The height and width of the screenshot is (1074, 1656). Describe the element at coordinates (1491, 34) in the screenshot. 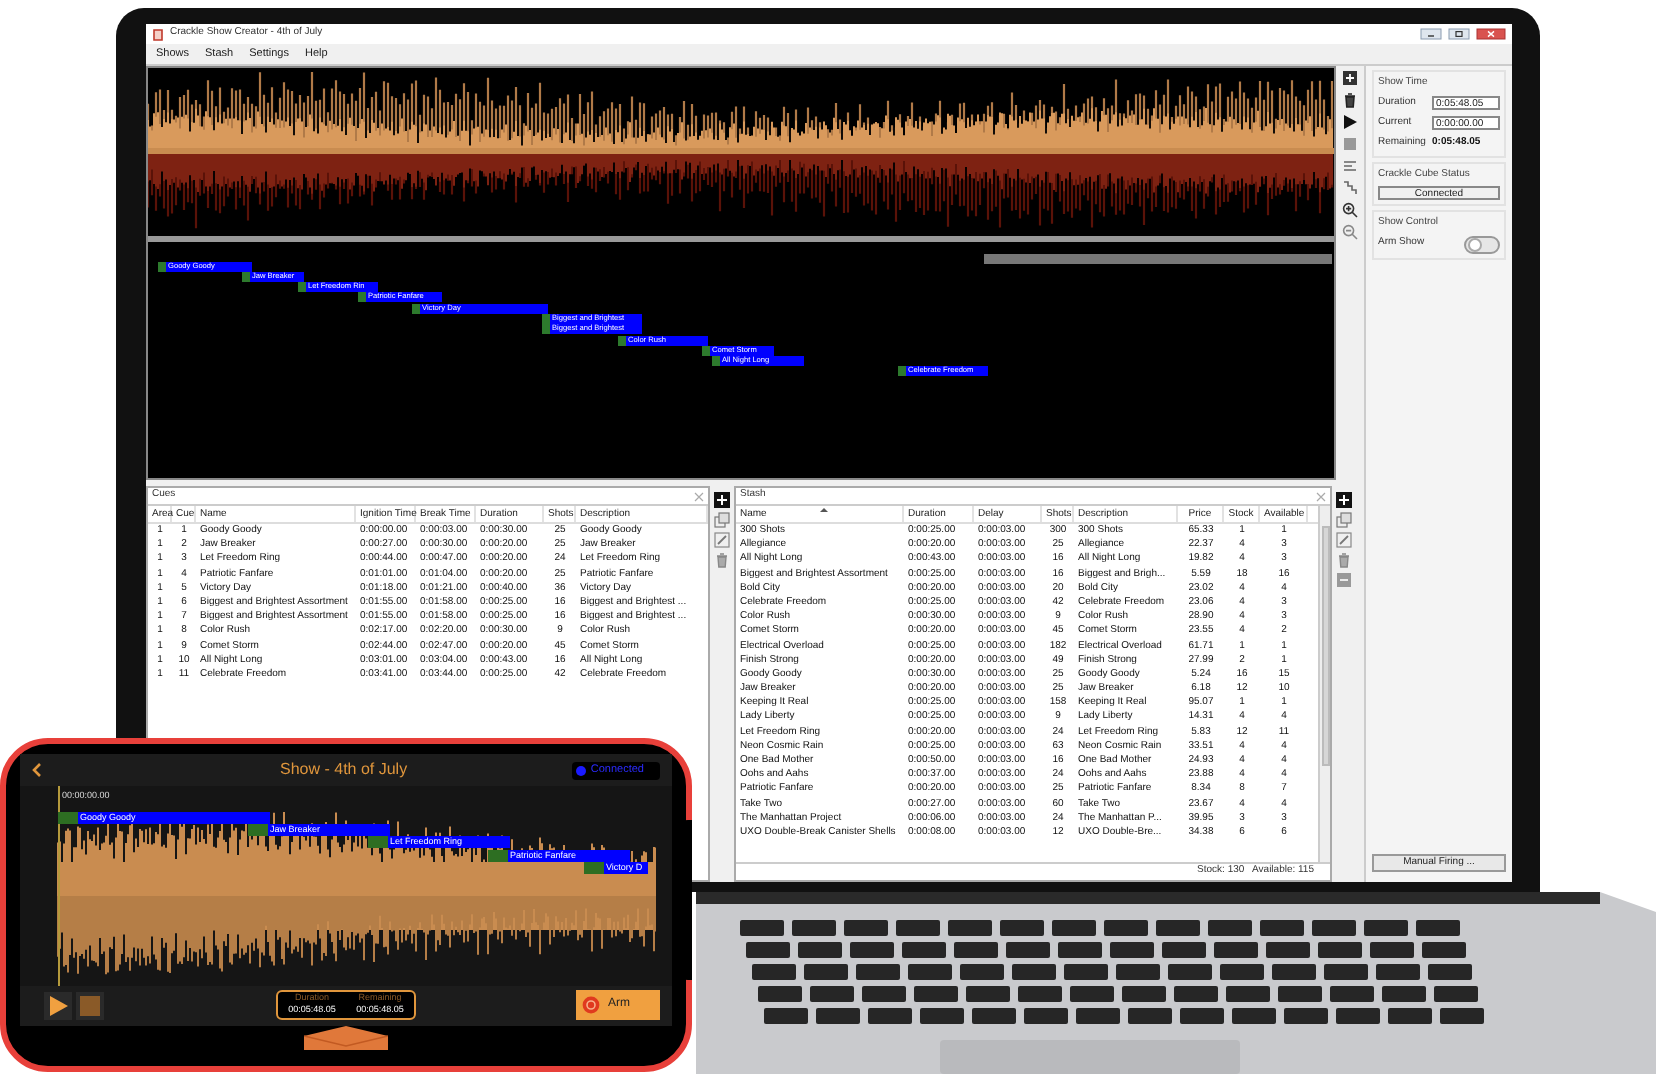

I see `close-button` at that location.